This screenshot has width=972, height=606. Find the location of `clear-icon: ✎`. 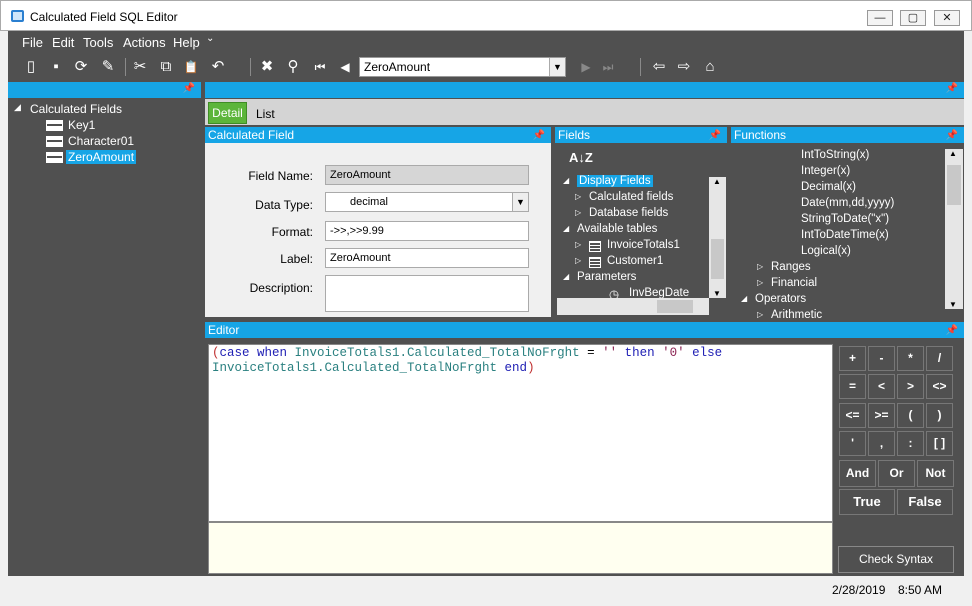

clear-icon: ✎ is located at coordinates (108, 67).